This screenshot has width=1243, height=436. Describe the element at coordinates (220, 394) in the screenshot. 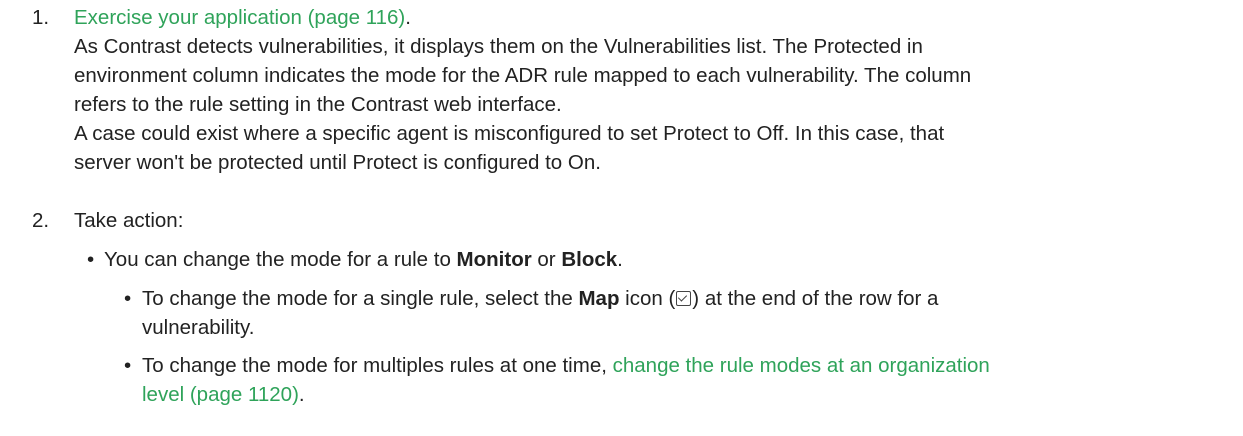

I see `change-rule-modes-link-cont: level (page 1120)` at that location.